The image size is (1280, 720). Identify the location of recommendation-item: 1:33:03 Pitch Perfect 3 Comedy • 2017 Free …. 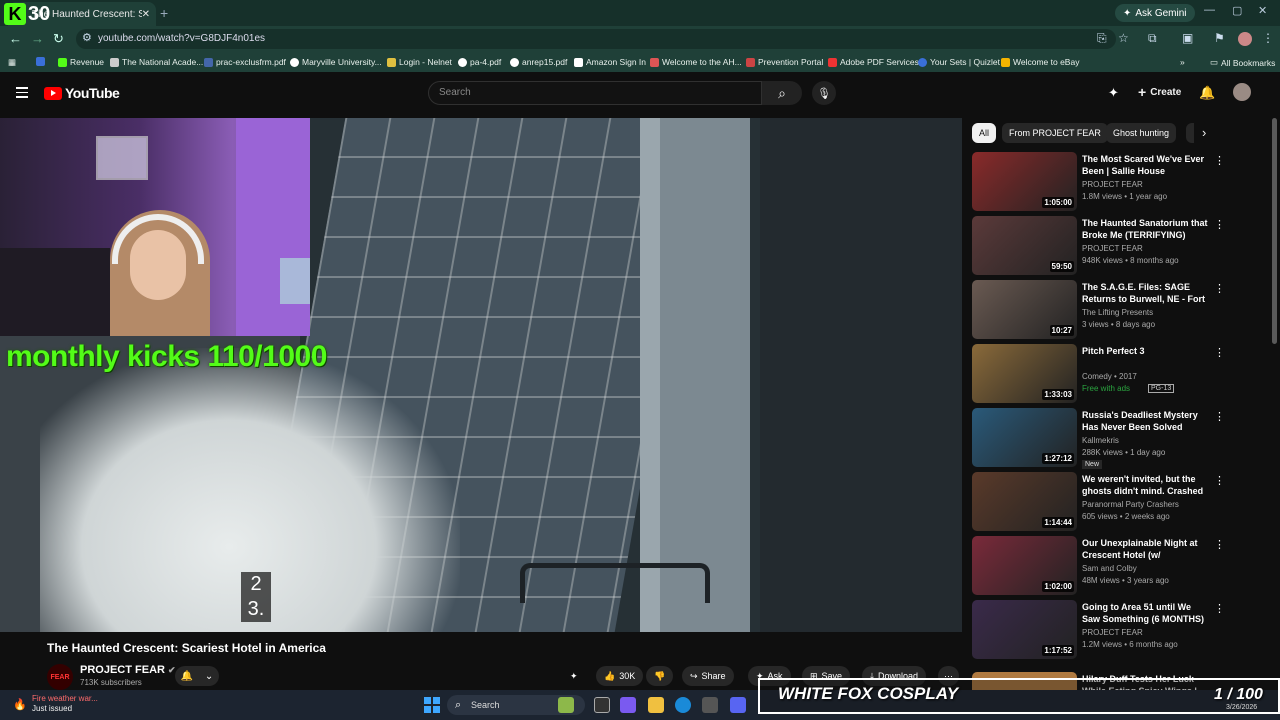
(1120, 374).